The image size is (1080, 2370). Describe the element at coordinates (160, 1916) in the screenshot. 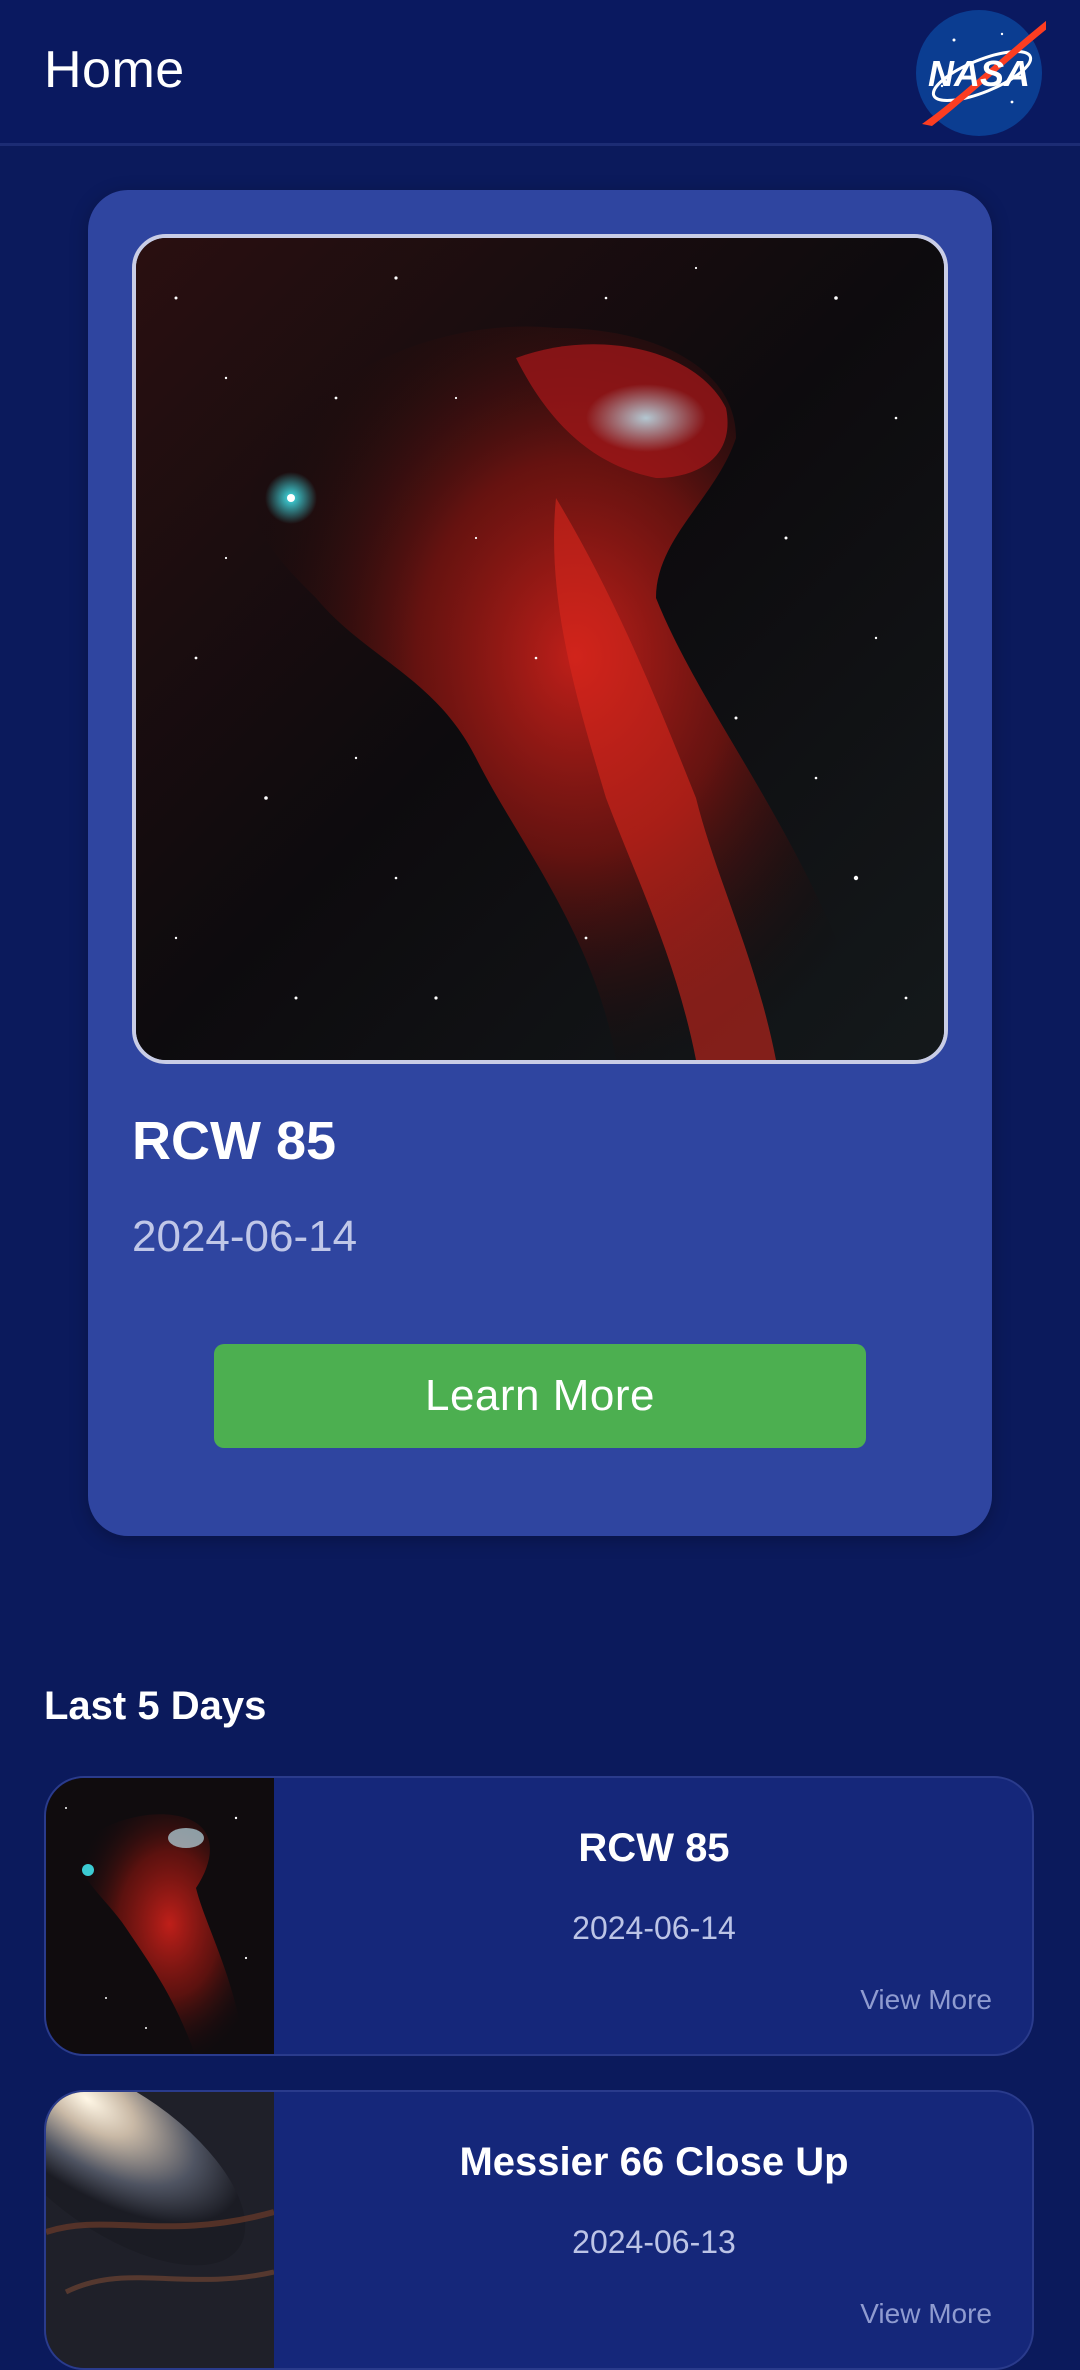

I see `nebula-thumbnail` at that location.